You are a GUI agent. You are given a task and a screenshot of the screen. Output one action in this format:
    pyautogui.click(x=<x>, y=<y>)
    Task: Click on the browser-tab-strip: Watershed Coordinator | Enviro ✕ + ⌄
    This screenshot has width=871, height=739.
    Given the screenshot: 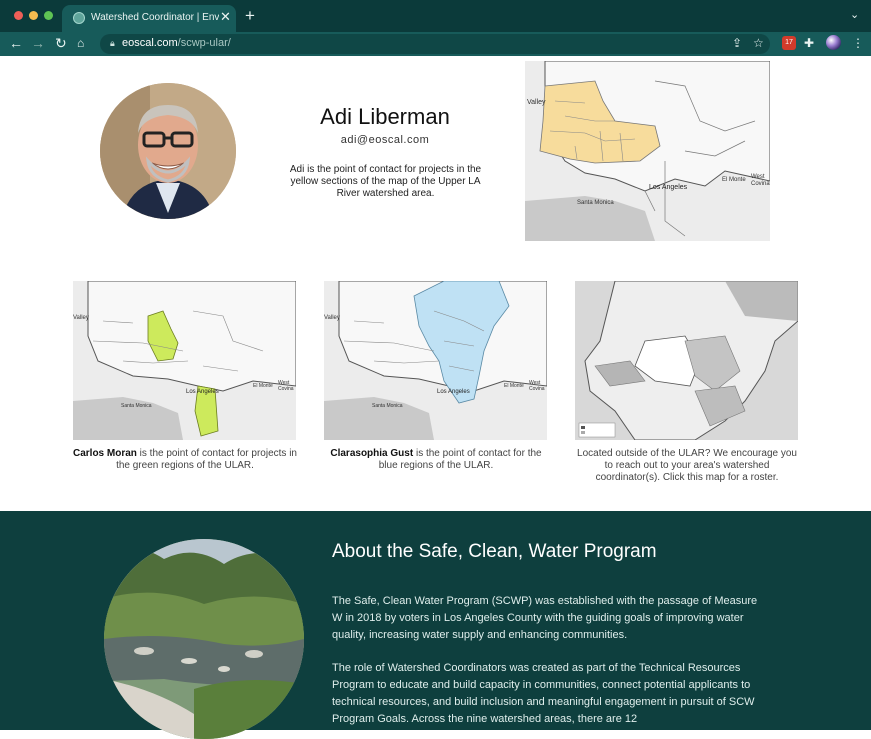 What is the action you would take?
    pyautogui.click(x=435, y=16)
    